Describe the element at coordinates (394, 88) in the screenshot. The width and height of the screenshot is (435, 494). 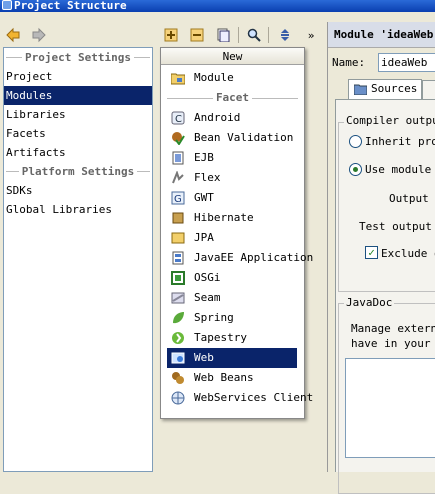
I see `tab-sources-label: Sources` at that location.